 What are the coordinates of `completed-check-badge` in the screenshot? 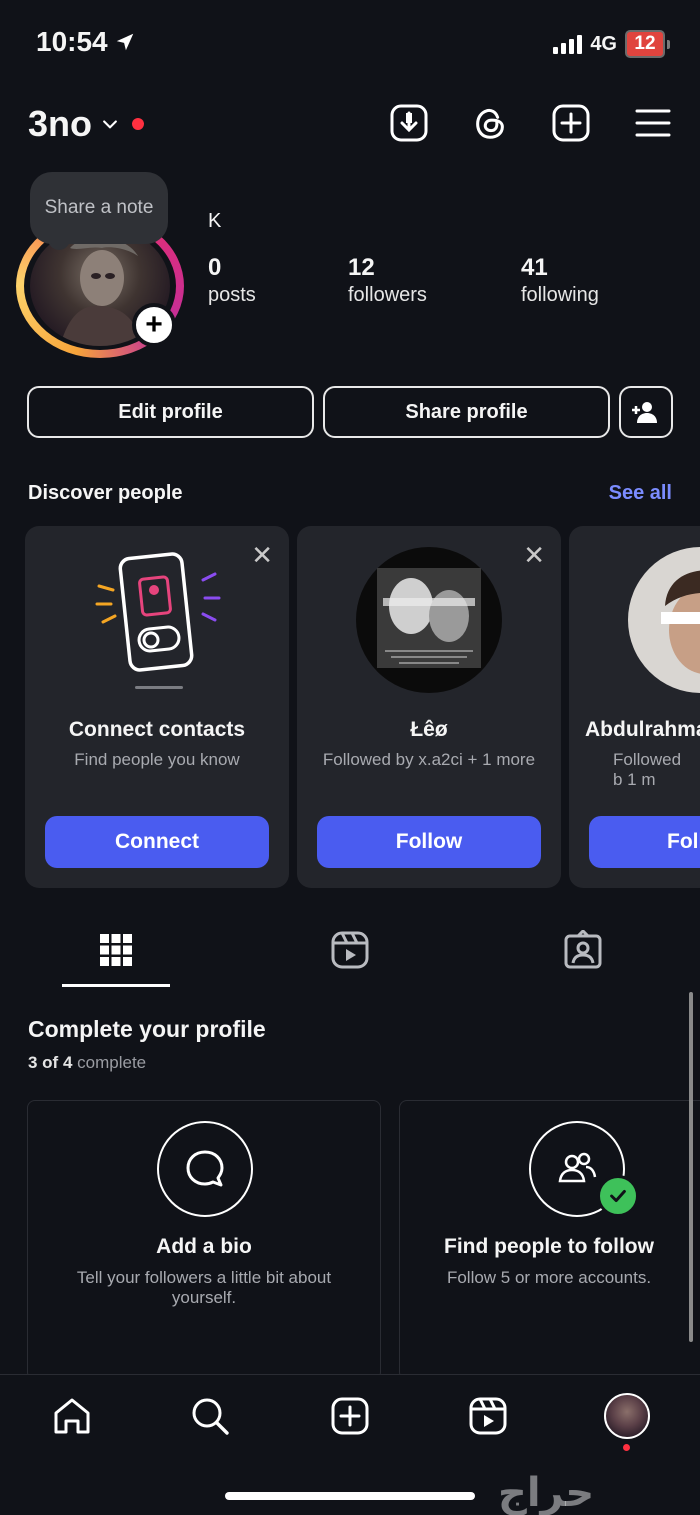 It's located at (618, 1196).